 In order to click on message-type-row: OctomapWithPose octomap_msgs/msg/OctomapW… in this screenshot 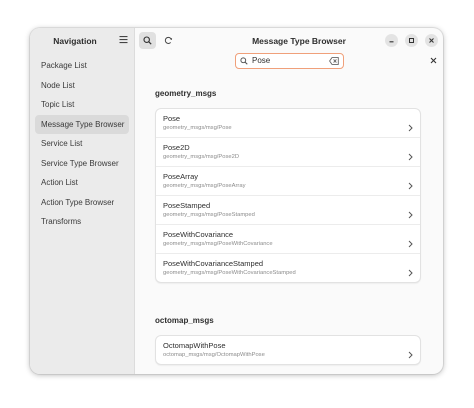, I will do `click(288, 350)`.